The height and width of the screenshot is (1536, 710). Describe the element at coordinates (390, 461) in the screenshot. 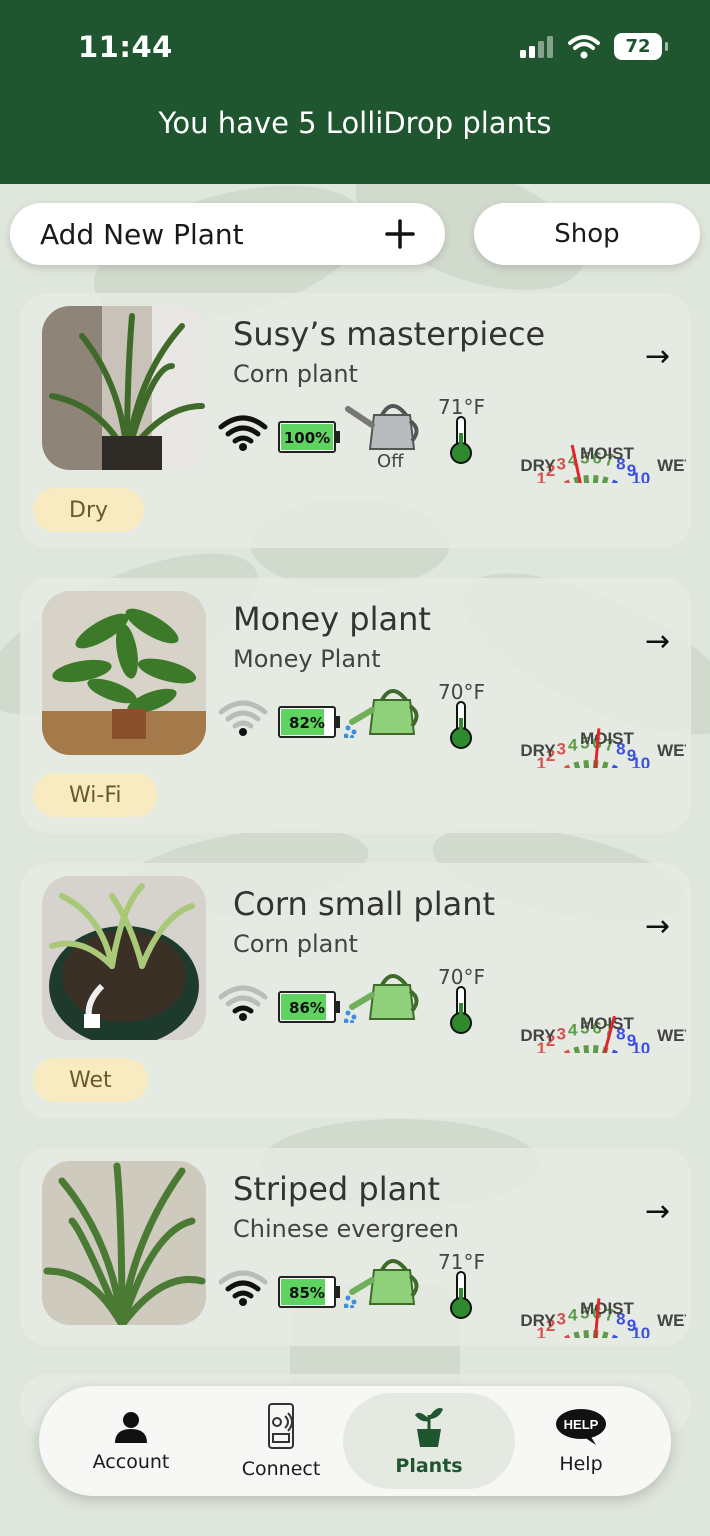

I see `watering-status: Off` at that location.